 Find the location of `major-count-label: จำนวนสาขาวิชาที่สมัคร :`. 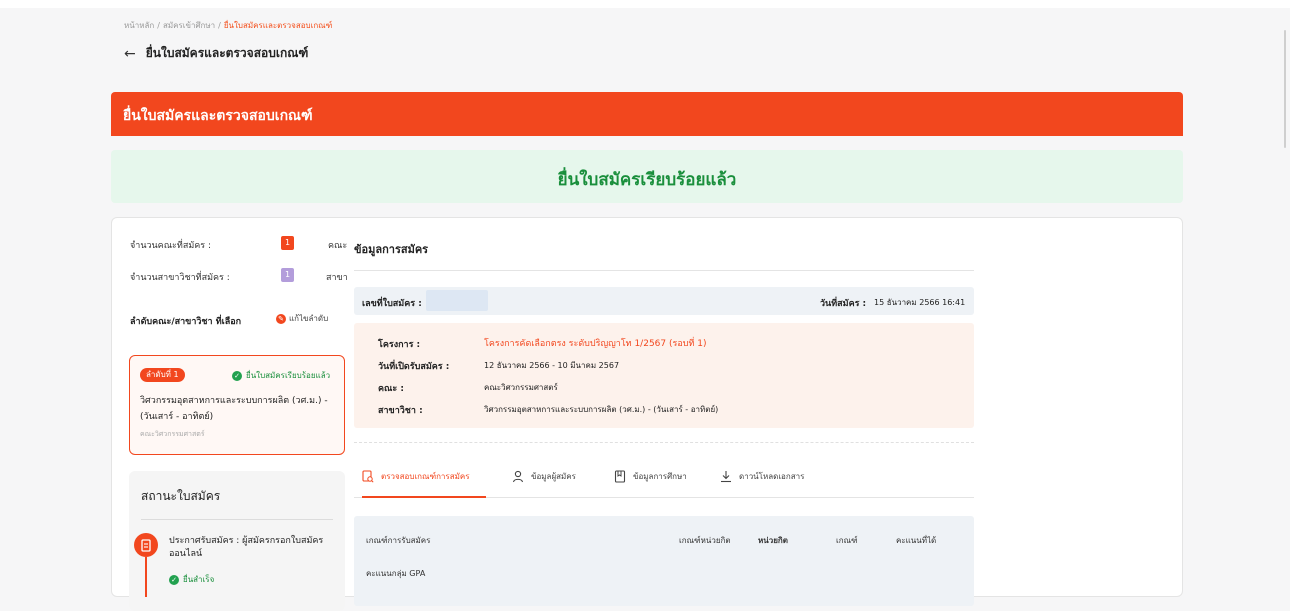

major-count-label: จำนวนสาขาวิชาที่สมัคร : is located at coordinates (180, 278).